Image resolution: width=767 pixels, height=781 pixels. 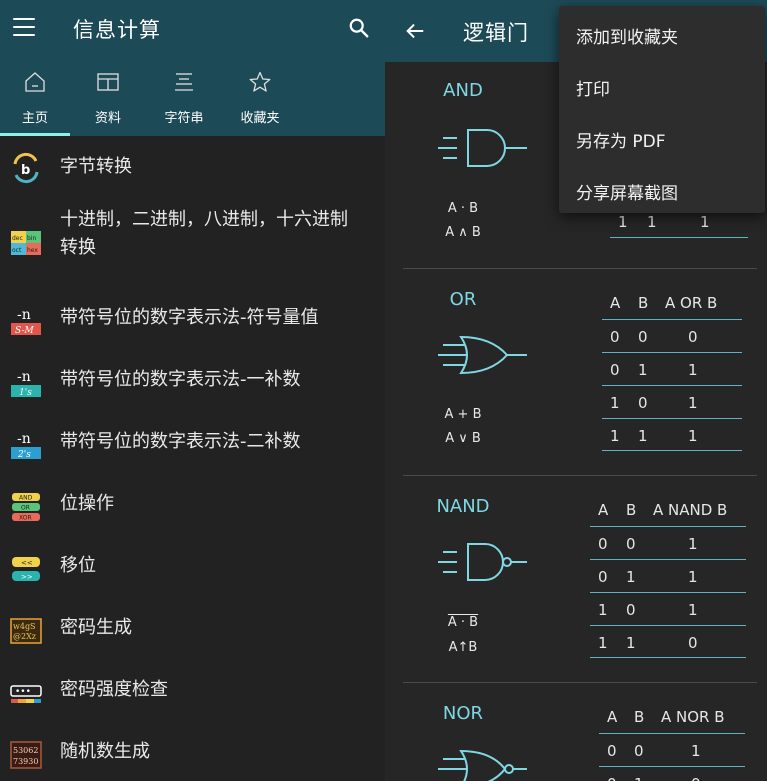 I want to click on password-strength-icon: •••, so click(x=26, y=694).